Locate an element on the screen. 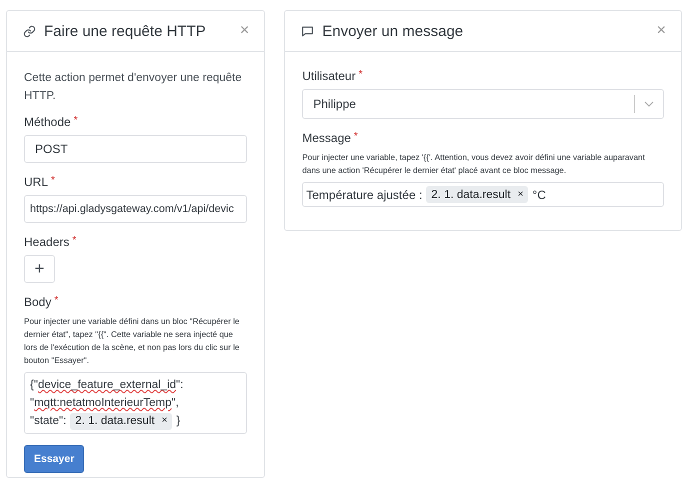 Image resolution: width=690 pixels, height=481 pixels. chevron-down-icon is located at coordinates (649, 104).